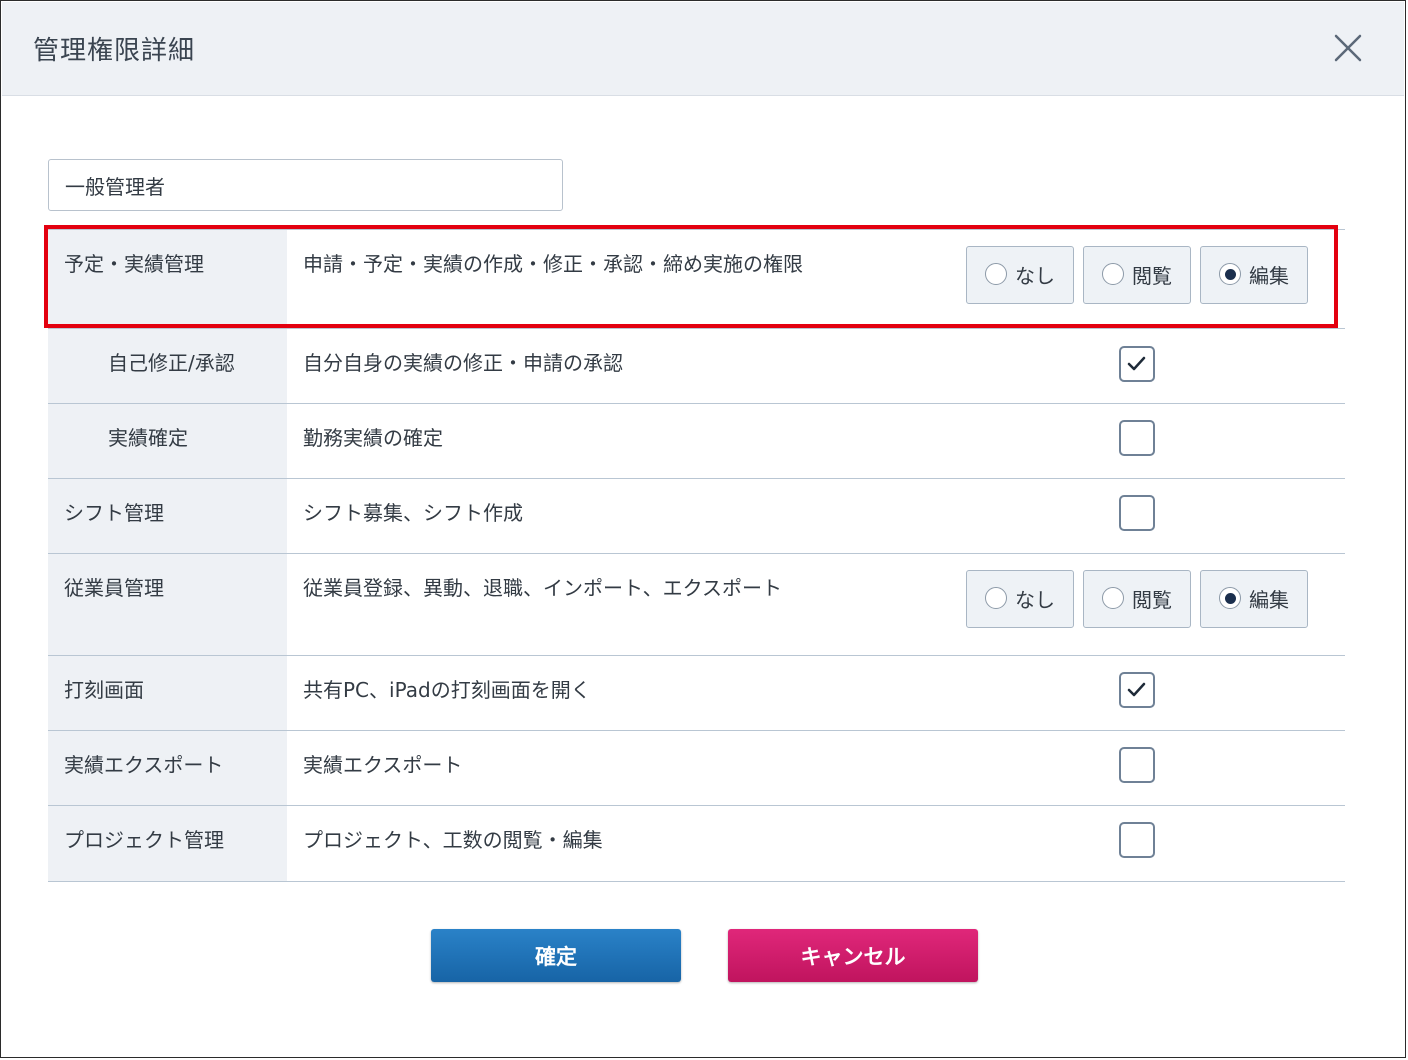 Image resolution: width=1408 pixels, height=1060 pixels. Describe the element at coordinates (447, 690) in the screenshot. I see `permission-description: 共有PC、iPadの打刻画面を開く` at that location.